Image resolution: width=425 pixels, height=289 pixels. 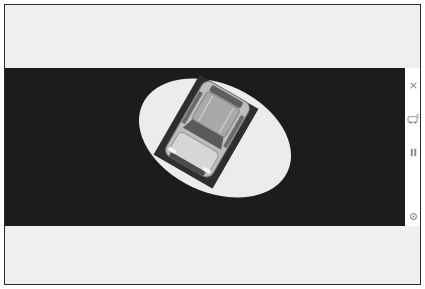 I want to click on camera-view-icon, so click(x=413, y=118).